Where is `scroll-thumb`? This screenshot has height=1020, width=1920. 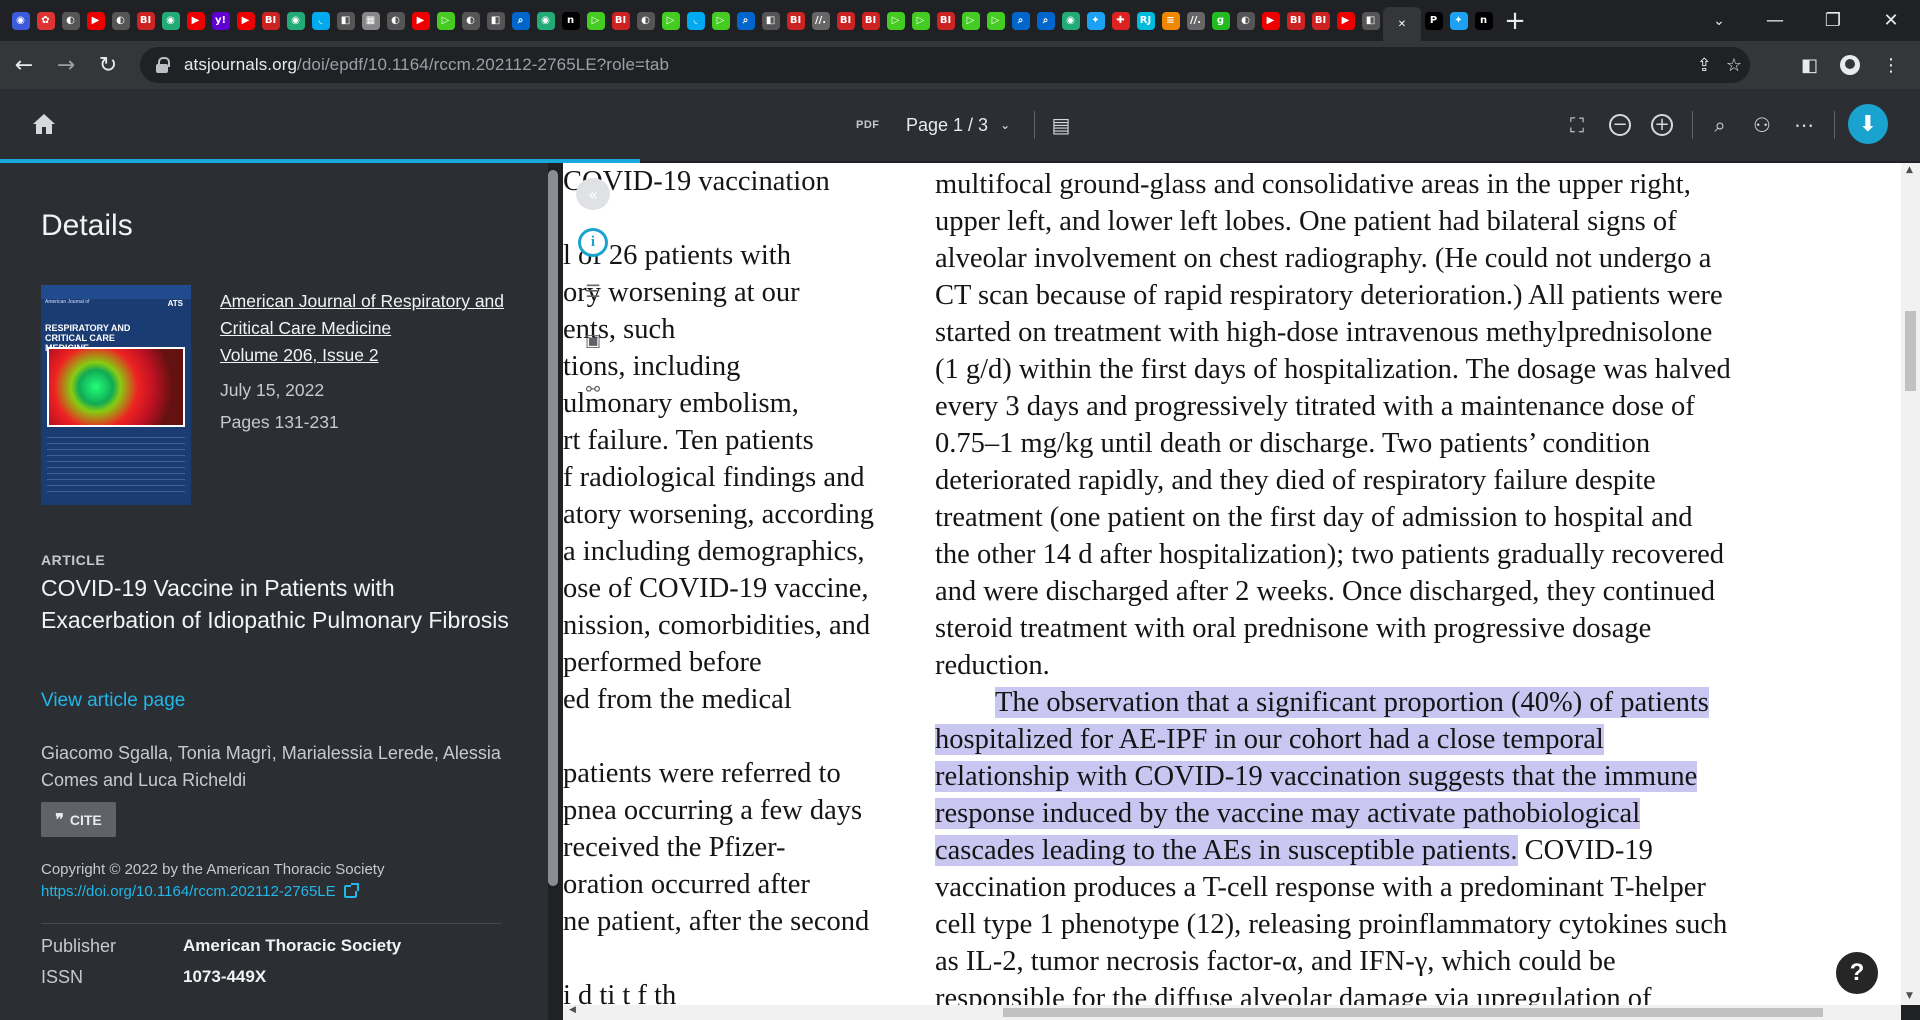
scroll-thumb is located at coordinates (1910, 351).